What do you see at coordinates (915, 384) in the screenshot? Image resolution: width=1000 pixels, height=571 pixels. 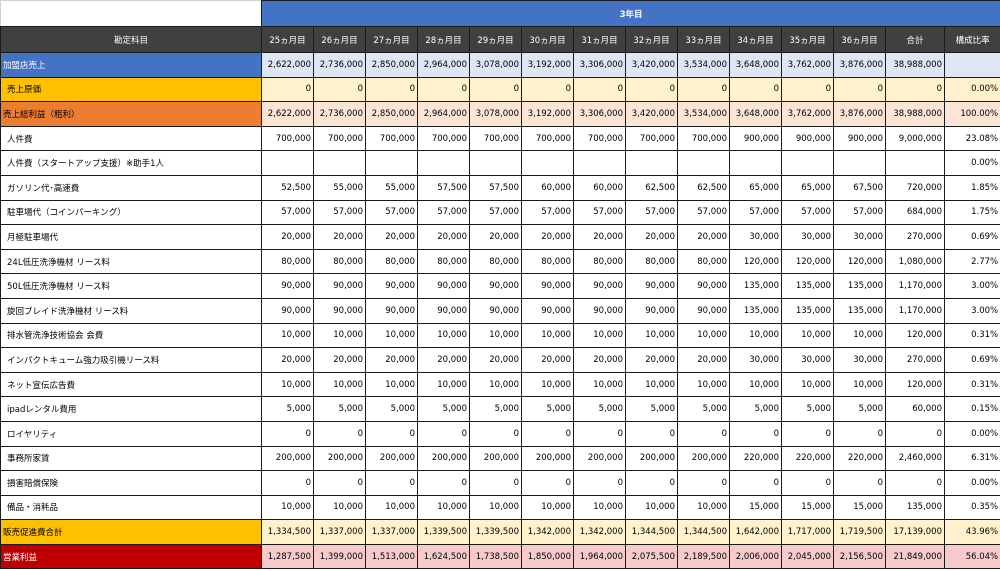 I see `total-cell: 120,000` at bounding box center [915, 384].